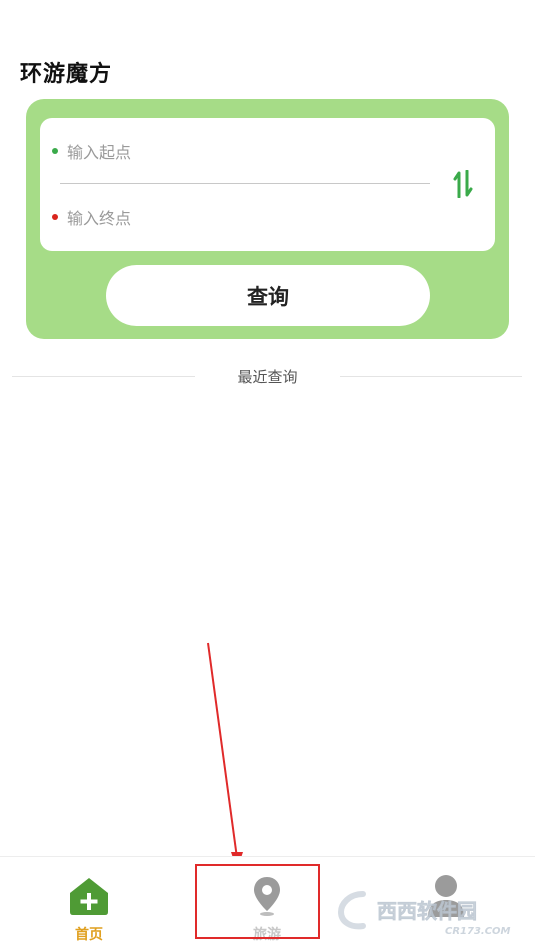 Image resolution: width=535 pixels, height=951 pixels. I want to click on watermark-brand: 西西软件园, so click(427, 911).